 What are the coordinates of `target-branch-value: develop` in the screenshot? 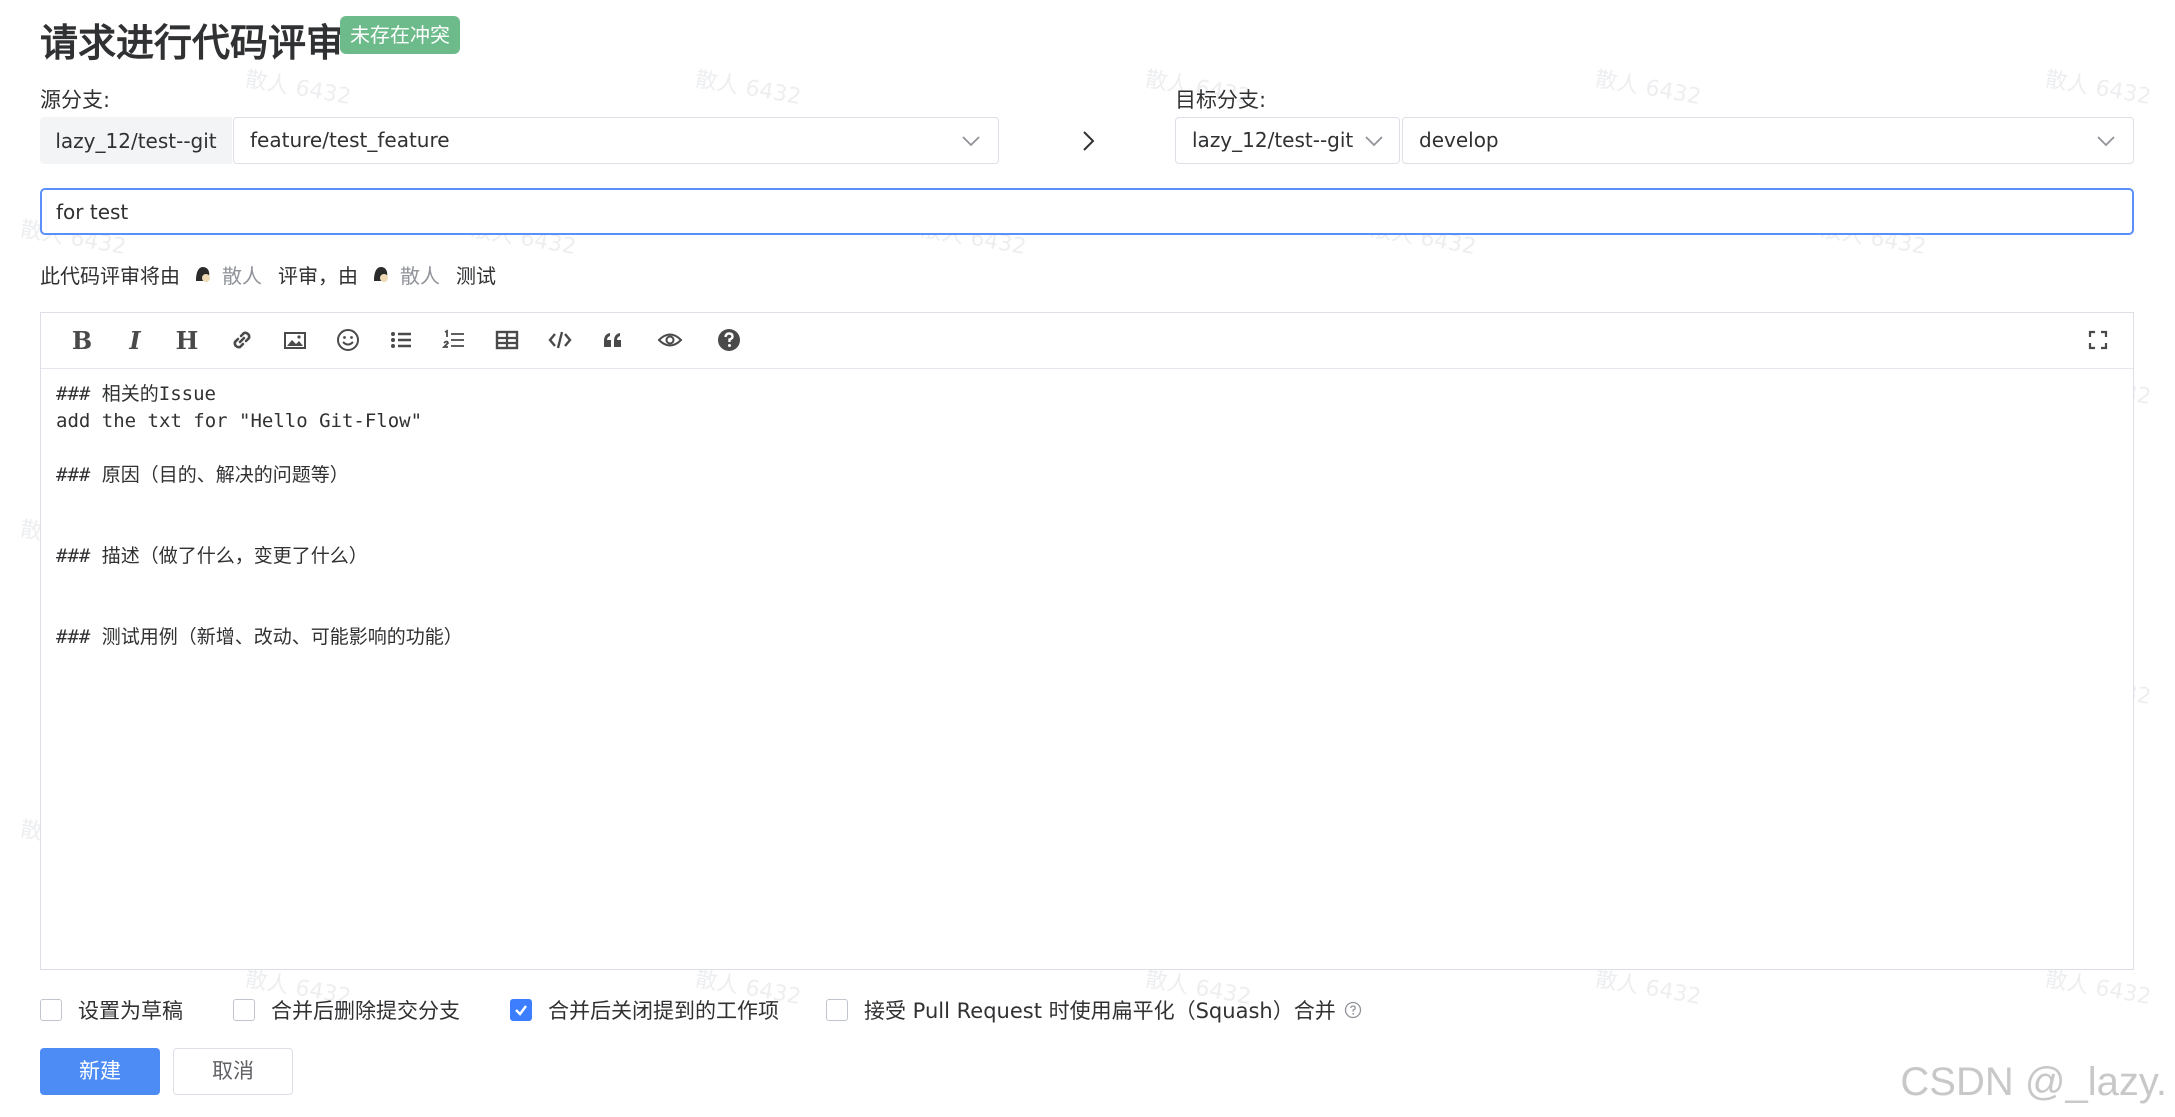 It's located at (1459, 140).